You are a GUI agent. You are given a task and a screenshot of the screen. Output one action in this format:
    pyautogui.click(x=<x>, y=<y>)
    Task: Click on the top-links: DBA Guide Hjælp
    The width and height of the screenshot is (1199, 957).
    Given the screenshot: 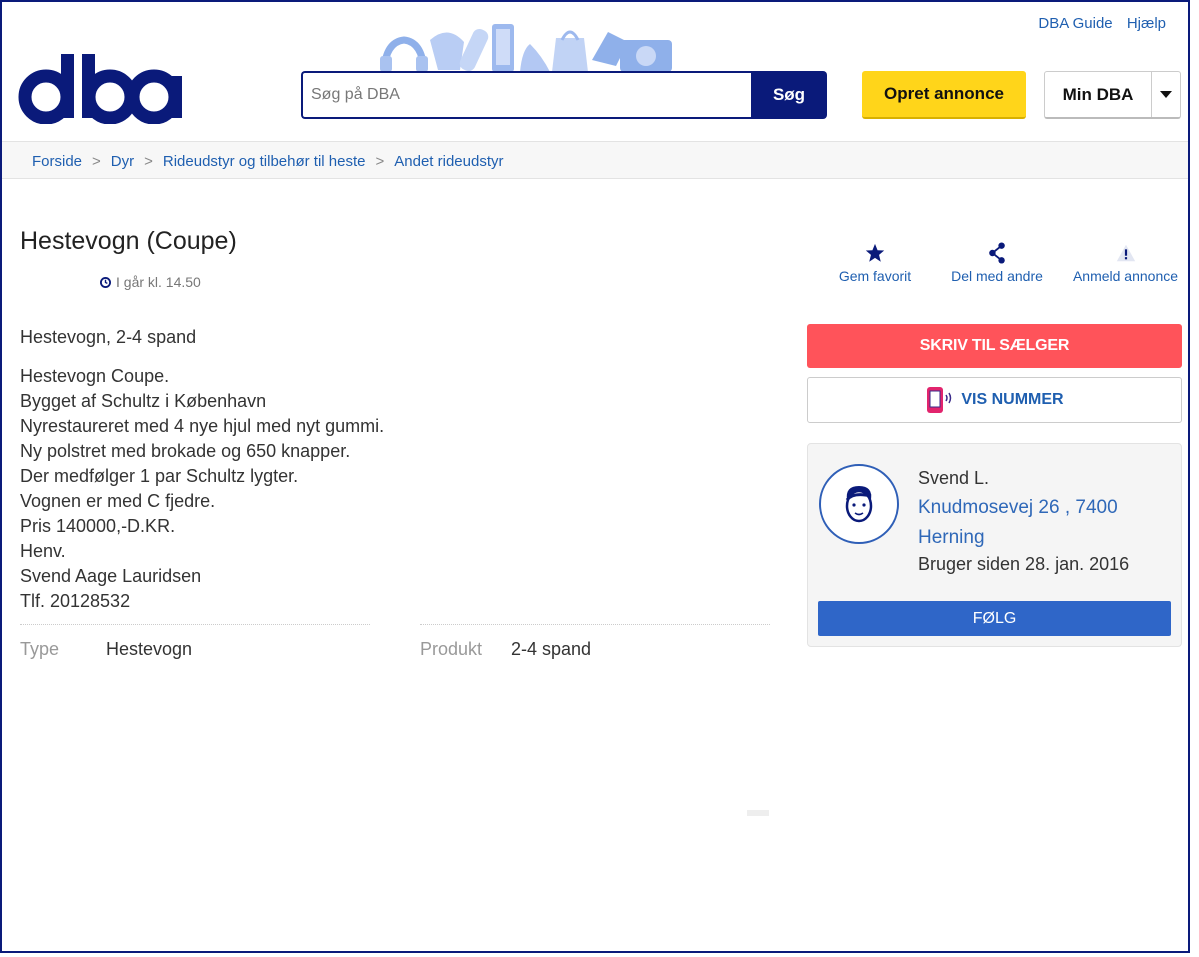 What is the action you would take?
    pyautogui.click(x=1097, y=23)
    